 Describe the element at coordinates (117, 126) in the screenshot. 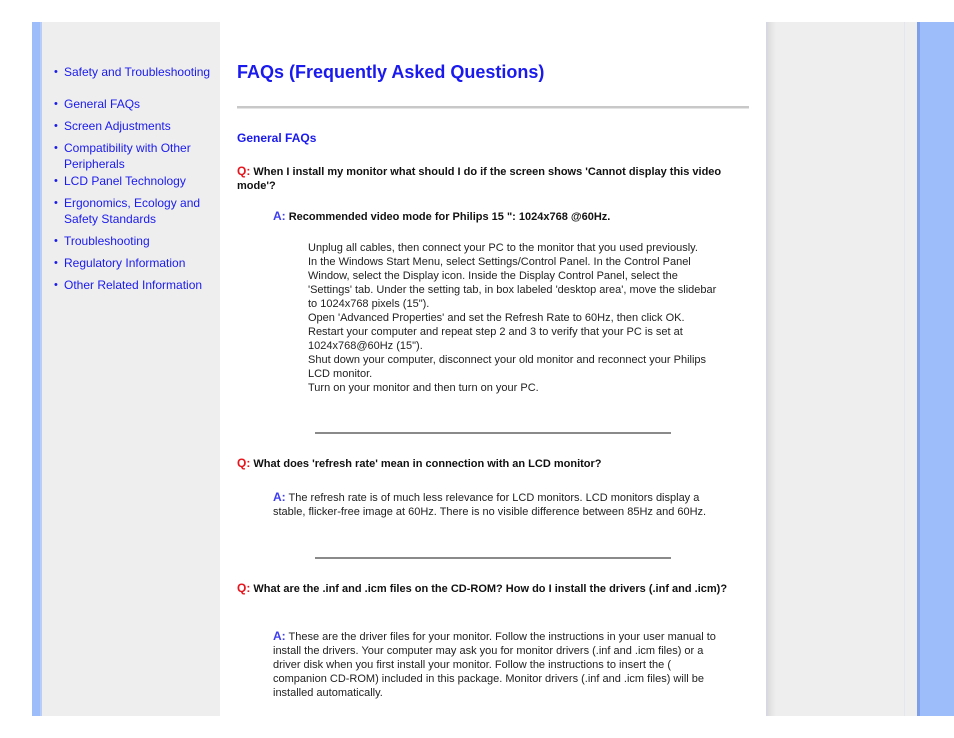

I see `sidebar-link: Screen Adjustments` at that location.